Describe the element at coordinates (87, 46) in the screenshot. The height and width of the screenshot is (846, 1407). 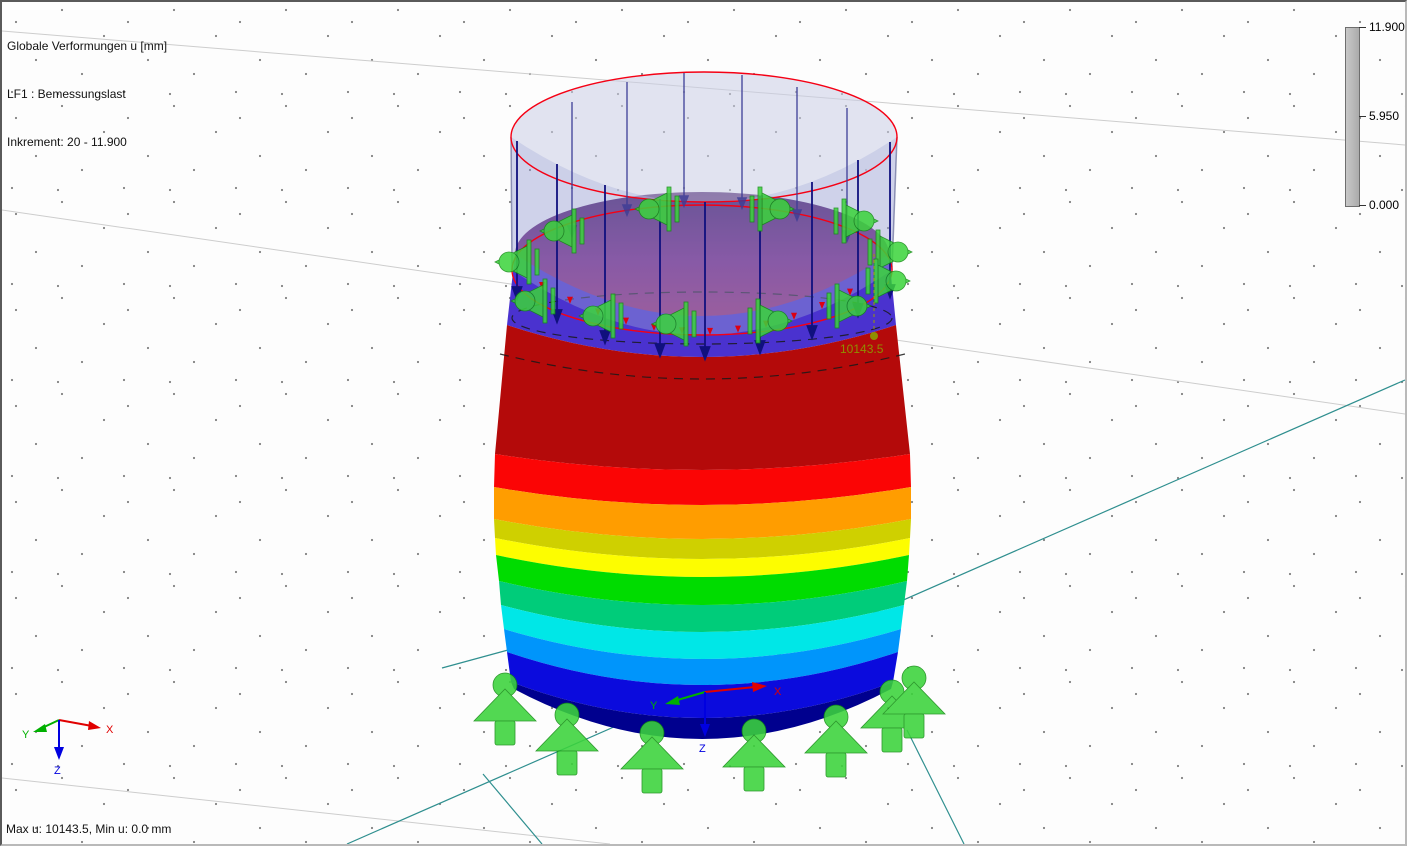
I see `result-title: Globale Verformungen u [mm]` at that location.